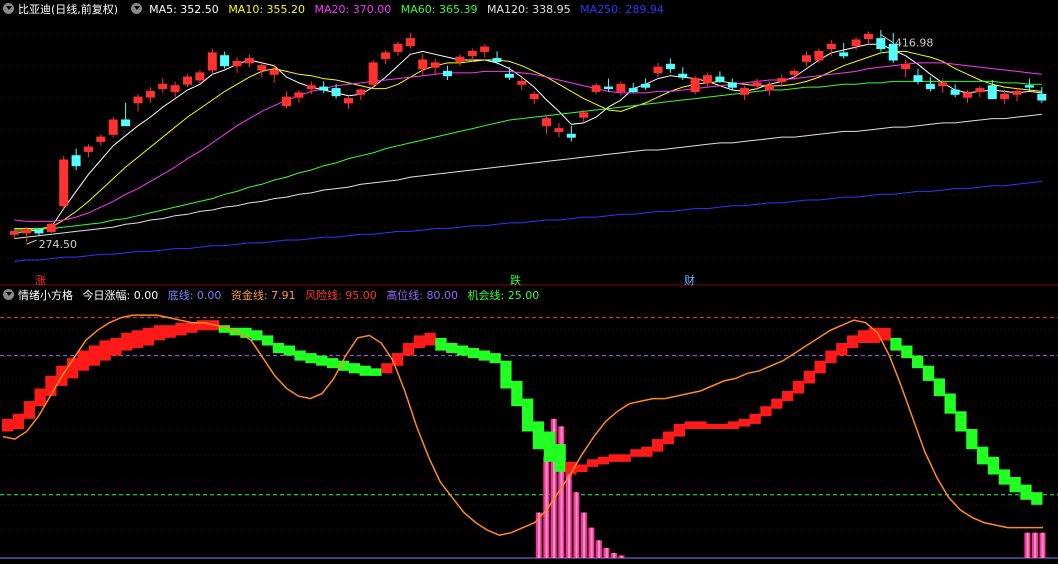 This screenshot has height=564, width=1058. Describe the element at coordinates (689, 280) in the screenshot. I see `marker-cai: 财` at that location.